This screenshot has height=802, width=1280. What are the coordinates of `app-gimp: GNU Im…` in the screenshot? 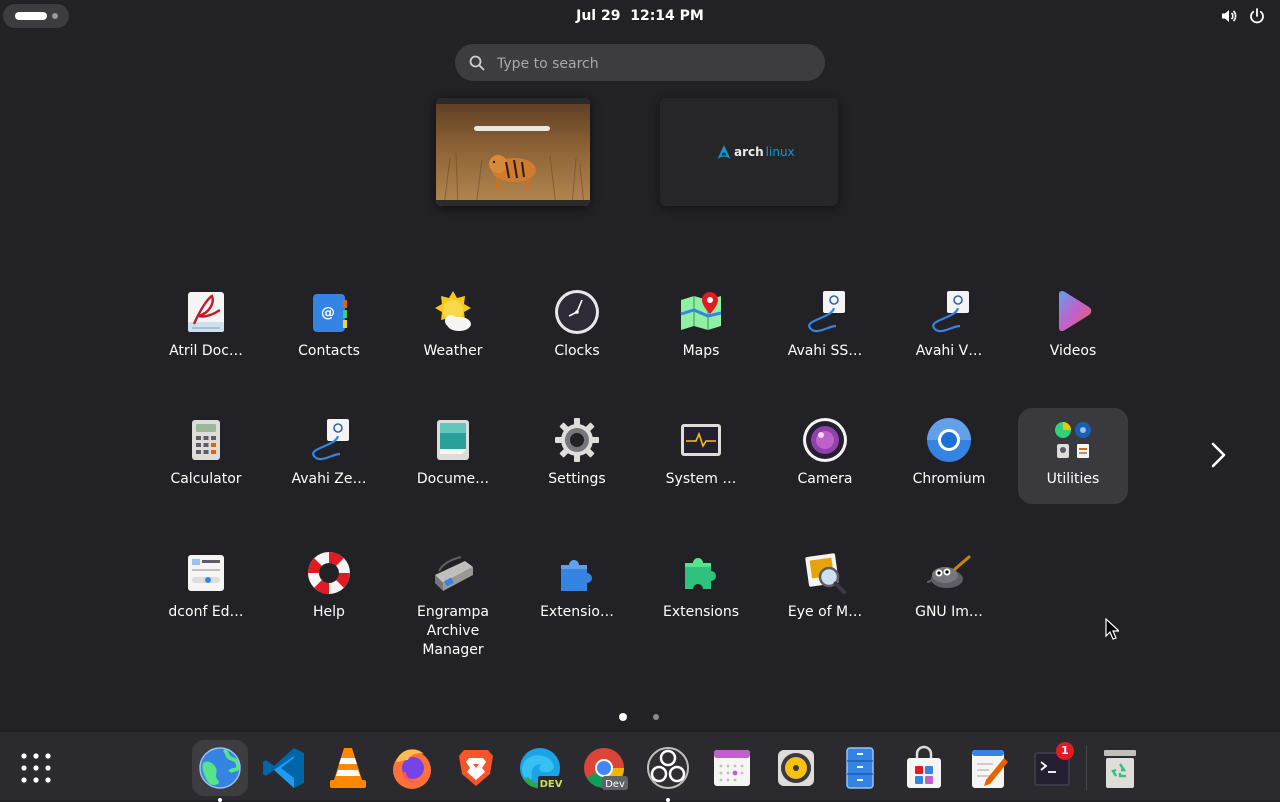 It's located at (949, 589).